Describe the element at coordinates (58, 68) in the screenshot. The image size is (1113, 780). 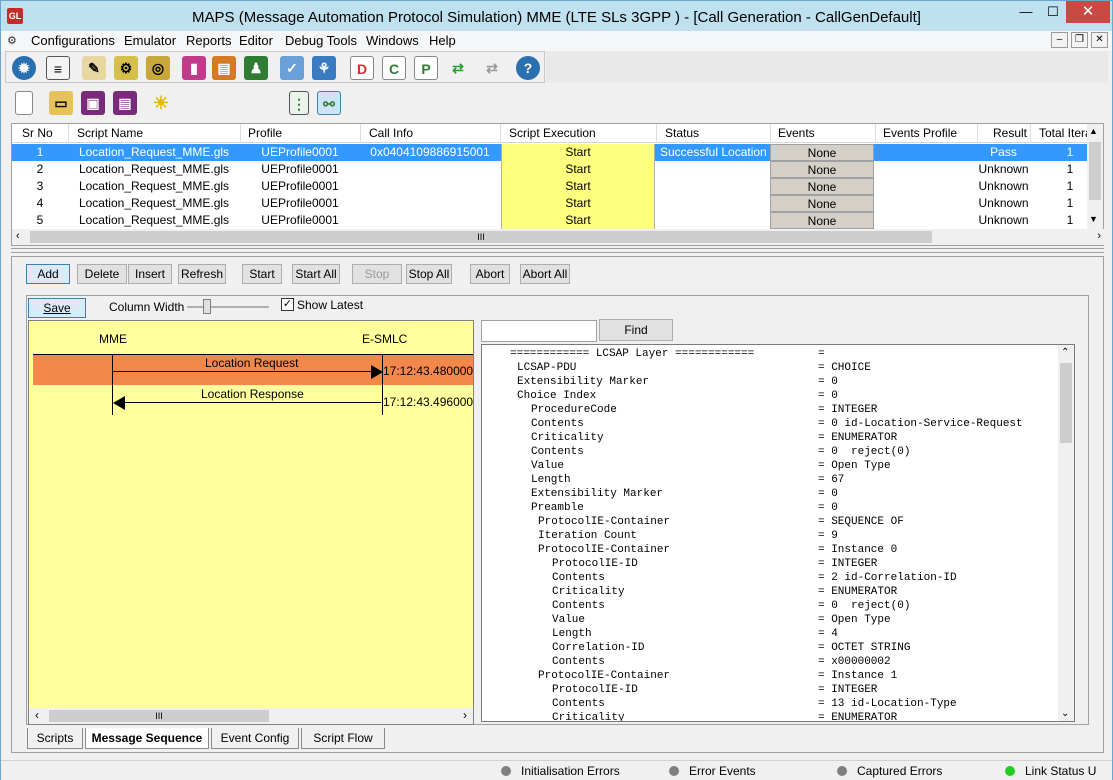
I see `notepad-icon: ≡` at that location.